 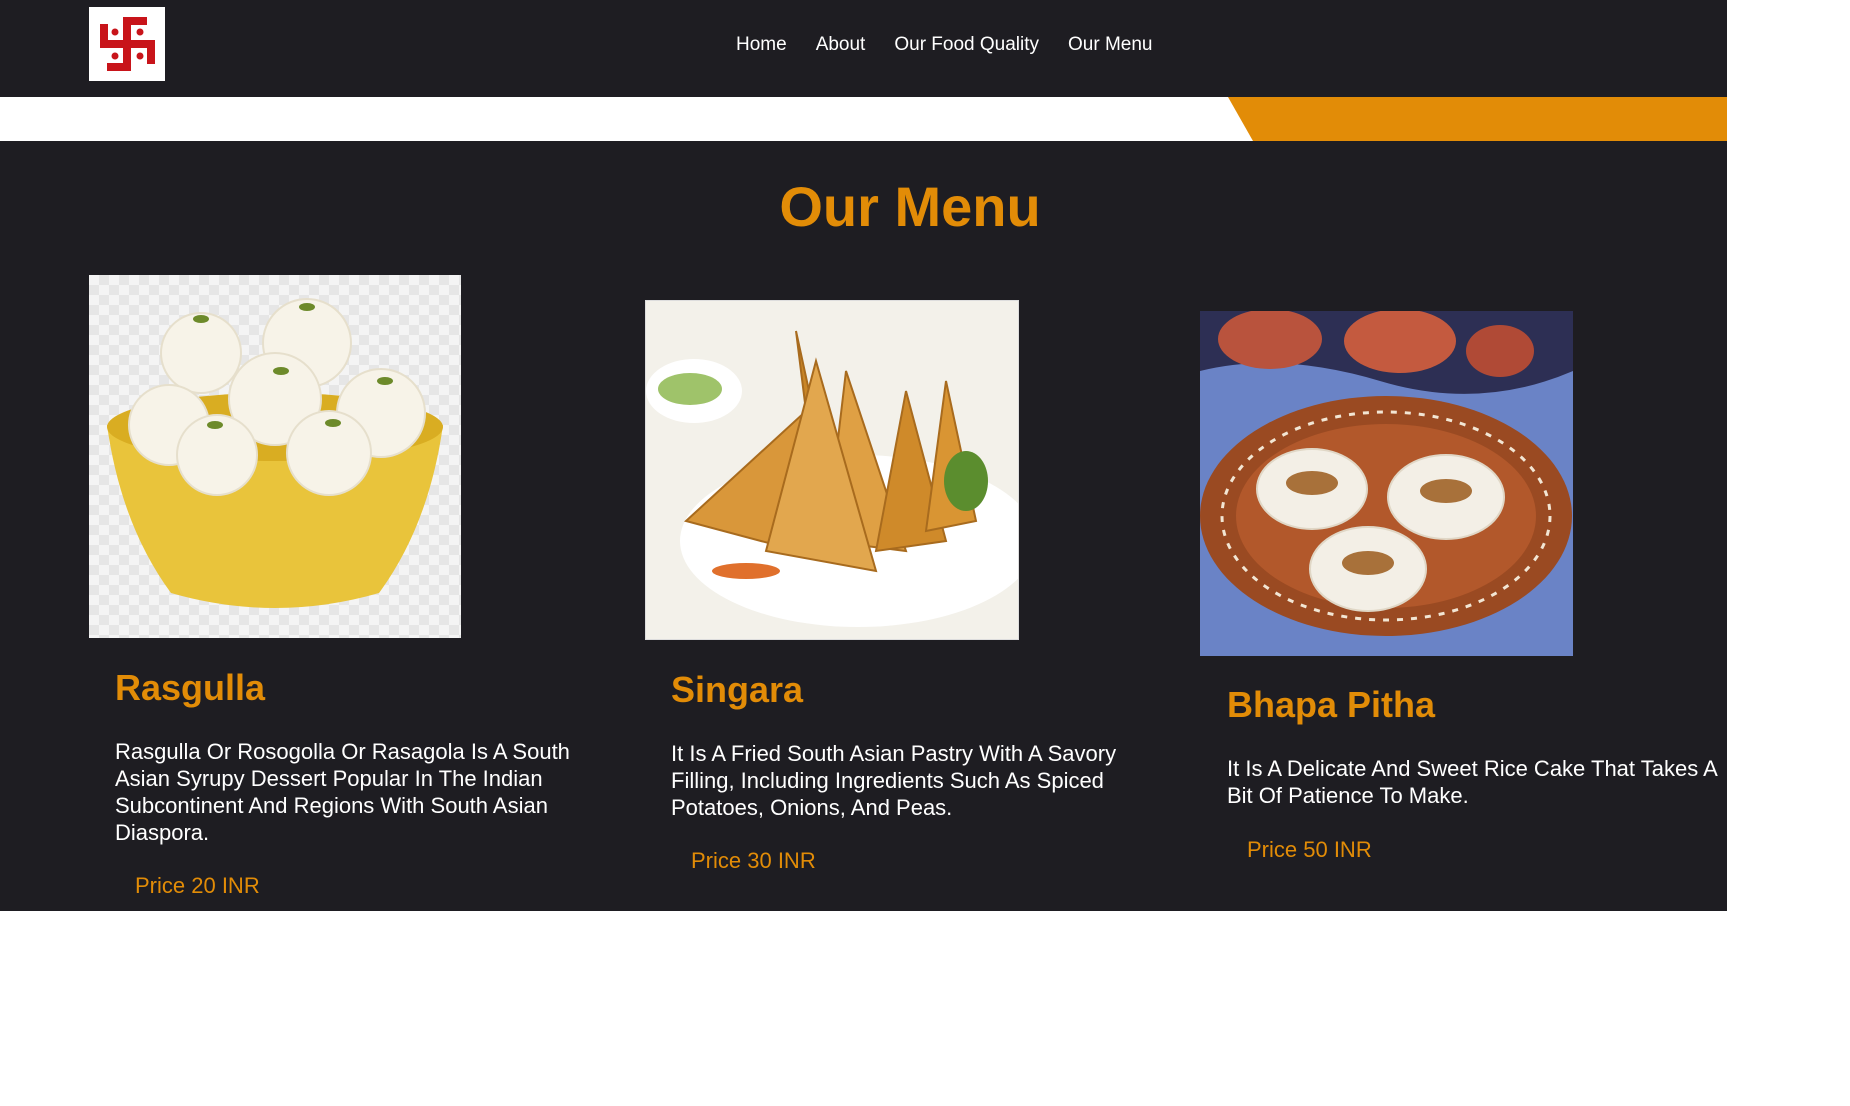 I want to click on menu-item-price: Price 30 INR, so click(x=753, y=860).